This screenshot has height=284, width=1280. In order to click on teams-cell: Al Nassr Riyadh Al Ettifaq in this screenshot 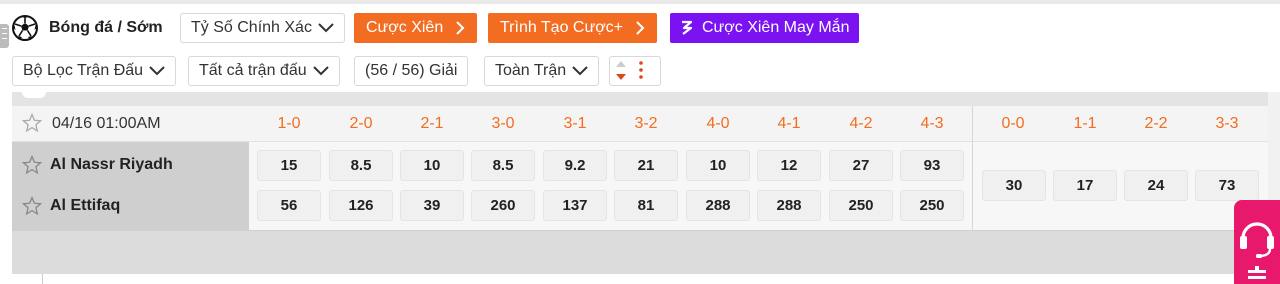, I will do `click(130, 186)`.